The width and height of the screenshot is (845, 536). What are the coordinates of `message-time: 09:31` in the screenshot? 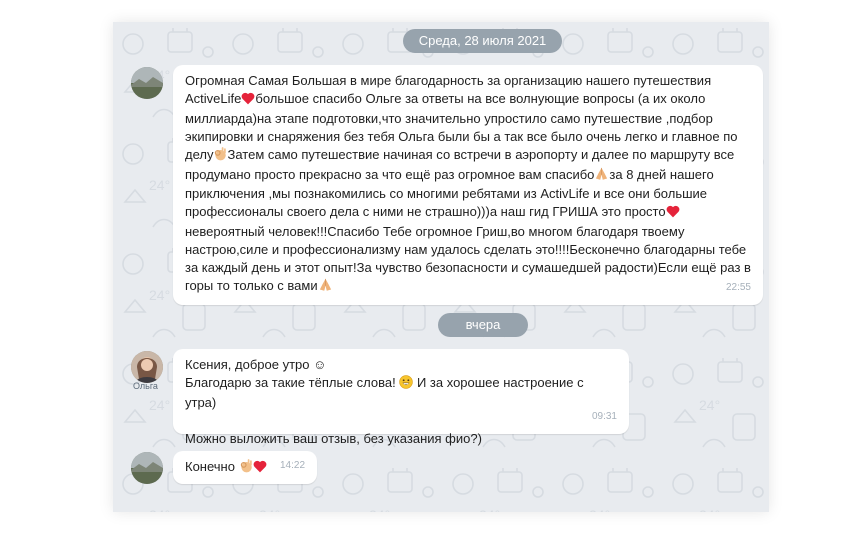 It's located at (604, 417).